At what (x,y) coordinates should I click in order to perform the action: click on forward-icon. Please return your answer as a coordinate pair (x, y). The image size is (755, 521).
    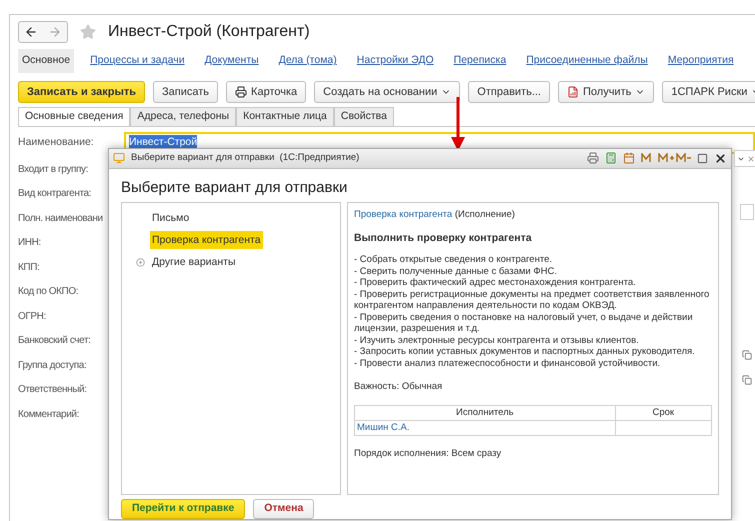
    Looking at the image, I should click on (55, 32).